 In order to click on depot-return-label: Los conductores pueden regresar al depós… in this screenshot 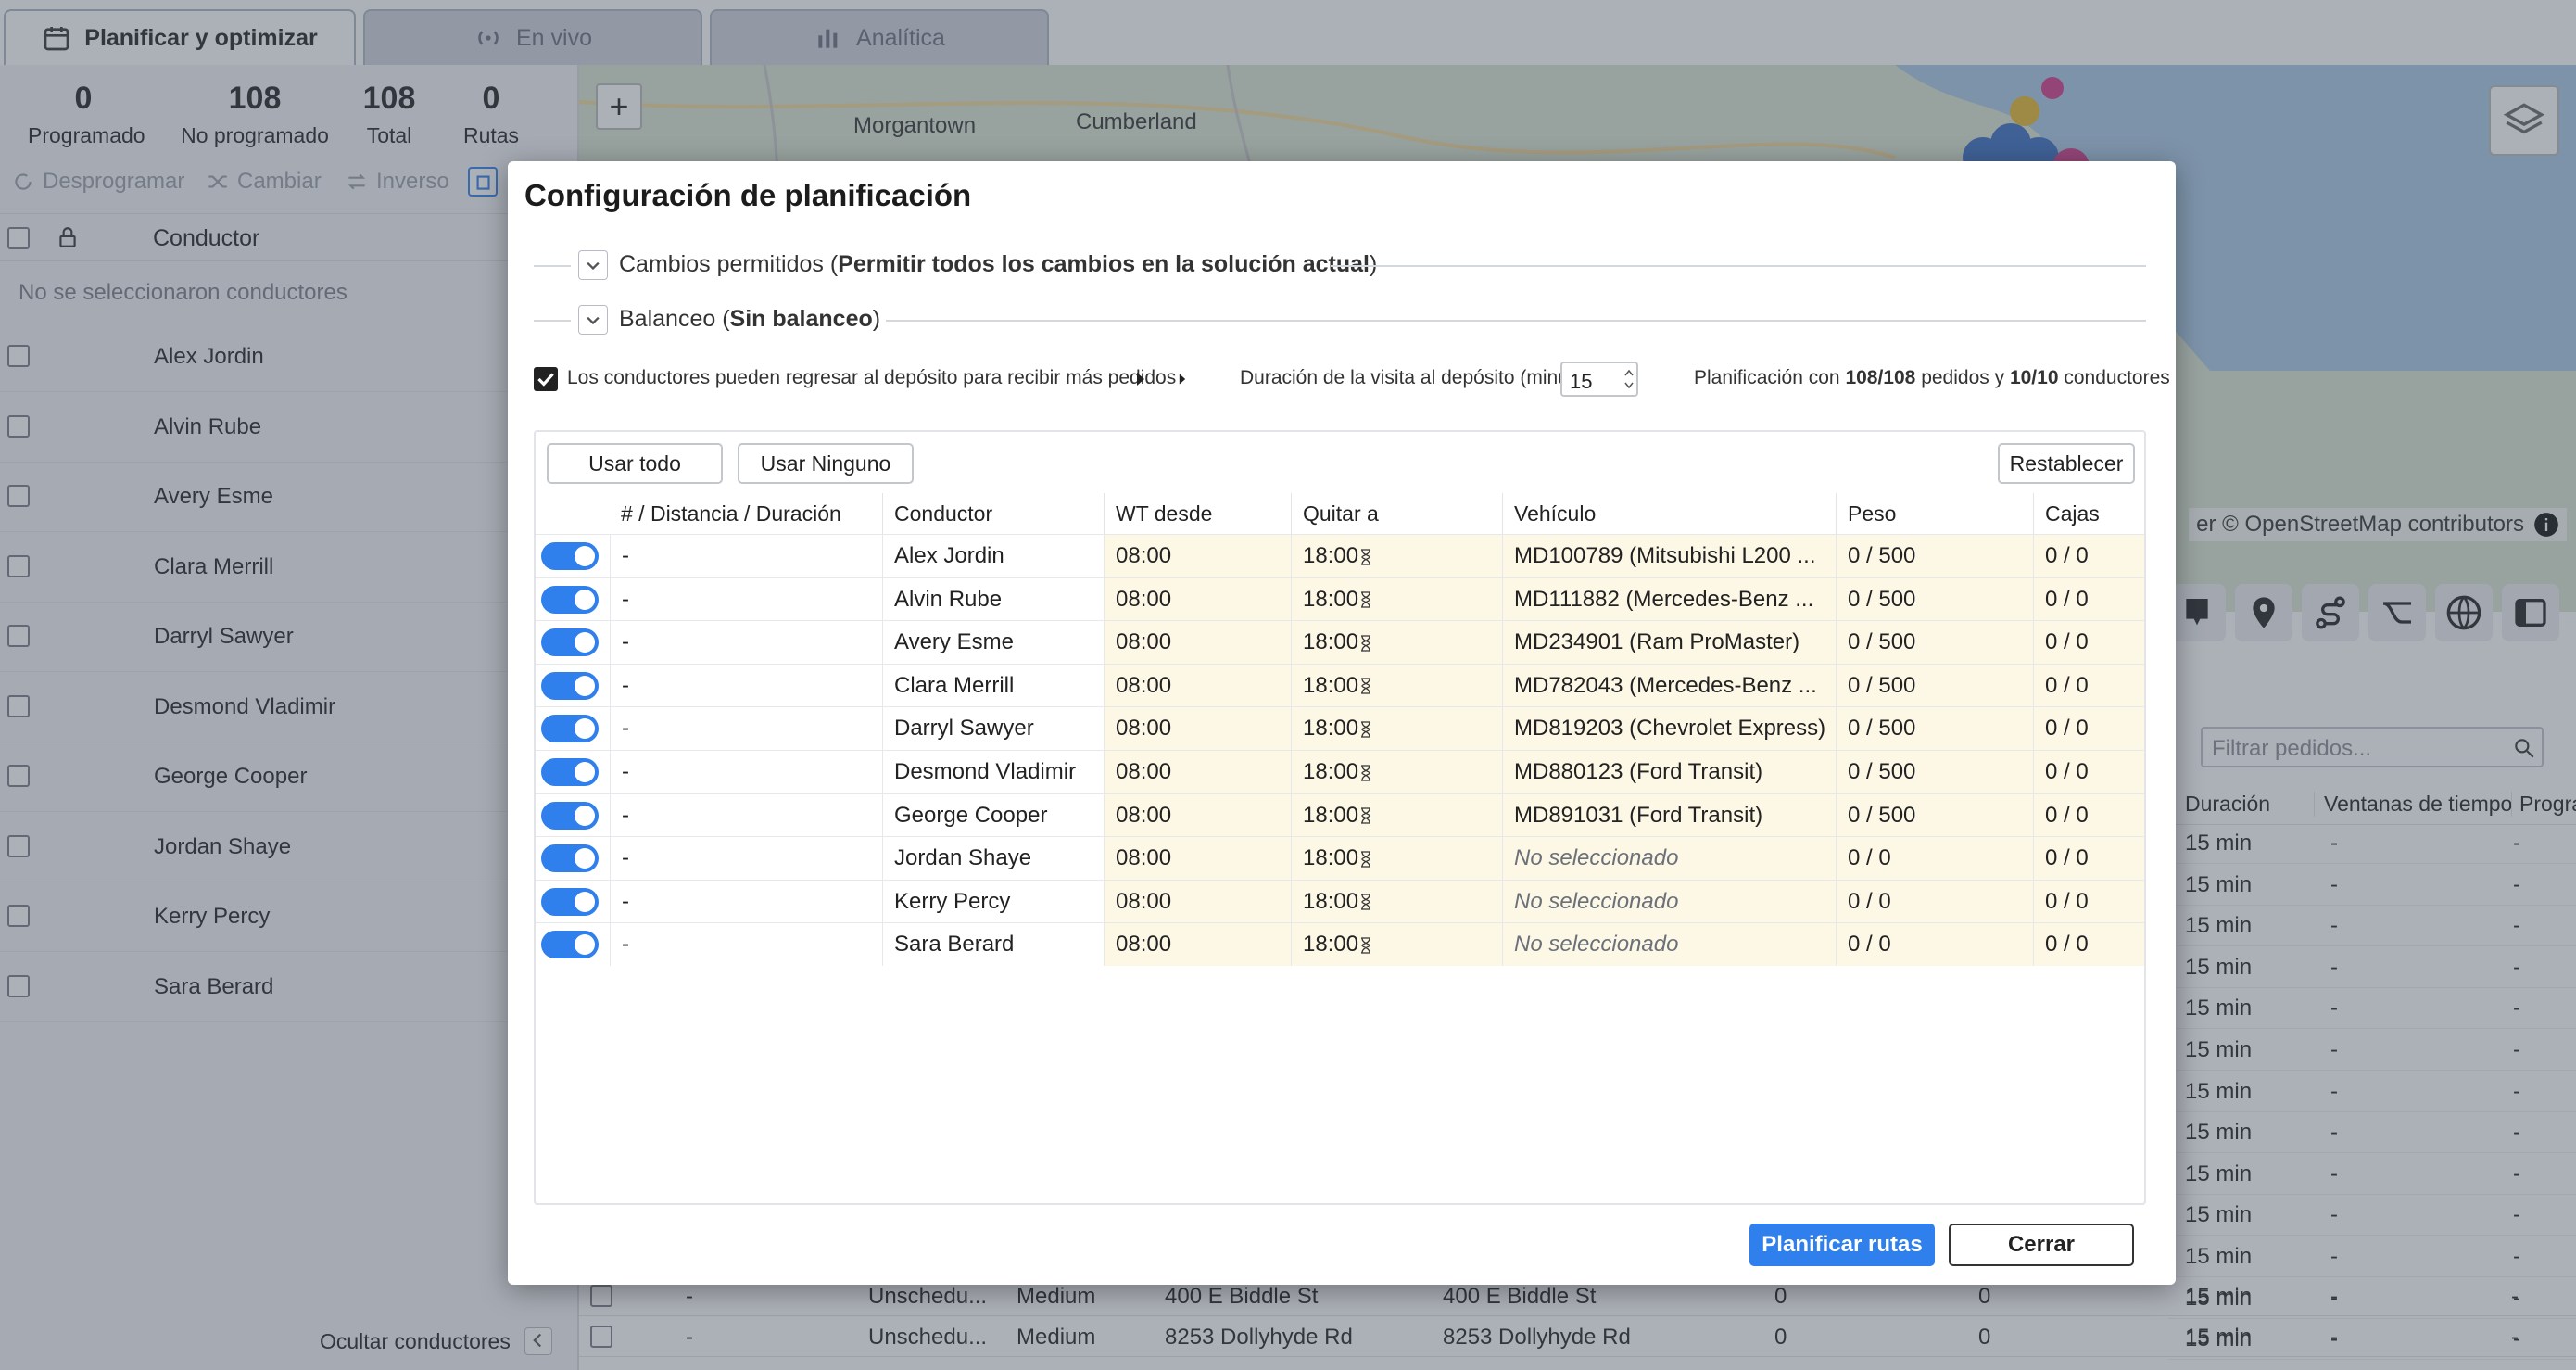, I will do `click(872, 377)`.